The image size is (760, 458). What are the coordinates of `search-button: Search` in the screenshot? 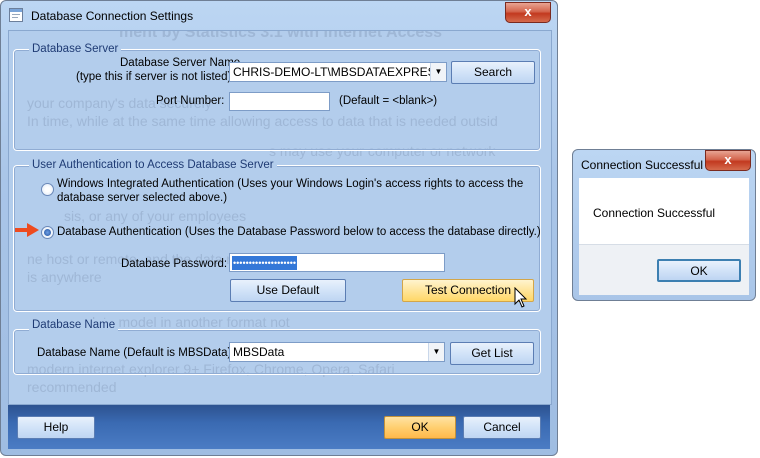 It's located at (493, 72).